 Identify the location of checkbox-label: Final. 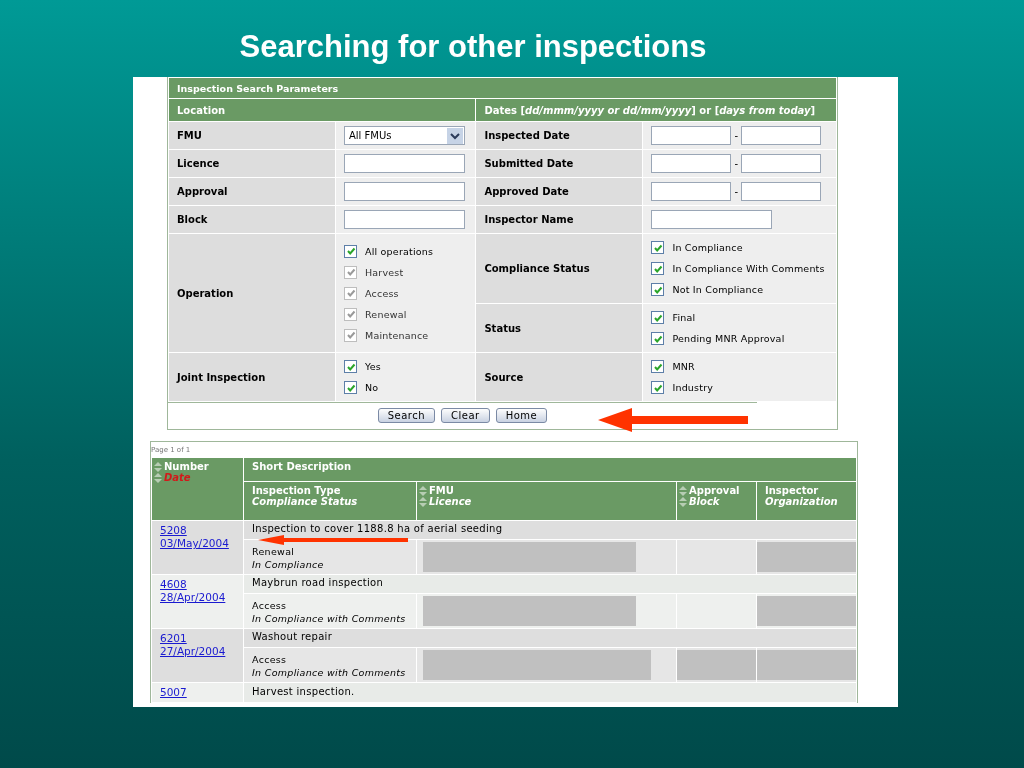
(684, 317).